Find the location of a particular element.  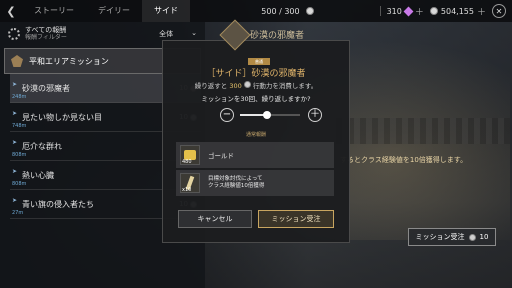

dialog-mission-name: ［サイド］砂漠の邪魔者 is located at coordinates (256, 74).